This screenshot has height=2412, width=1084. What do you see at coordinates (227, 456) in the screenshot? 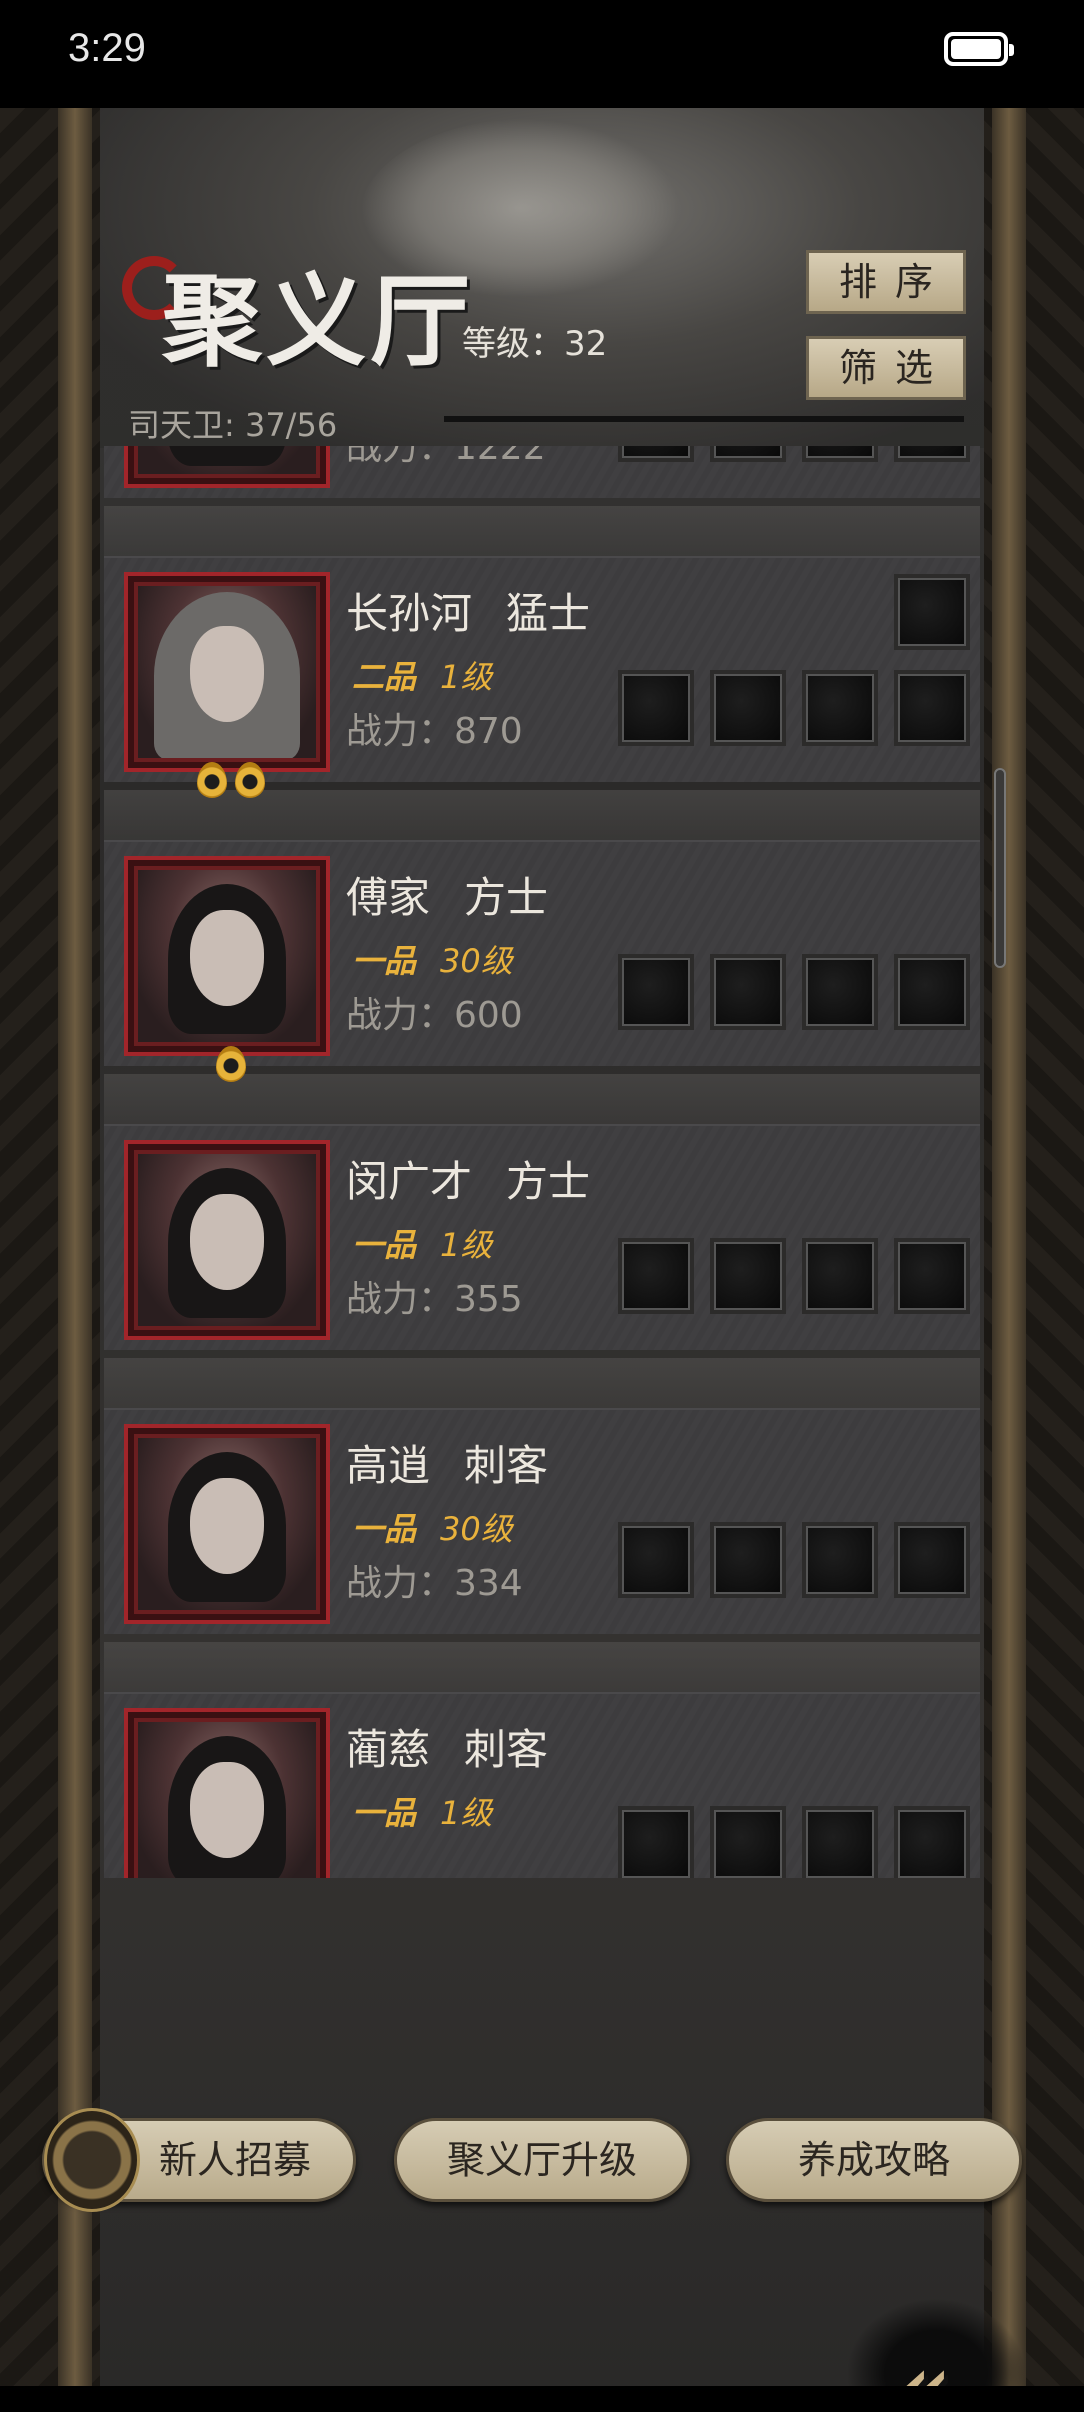
I see `portrait-hair` at bounding box center [227, 456].